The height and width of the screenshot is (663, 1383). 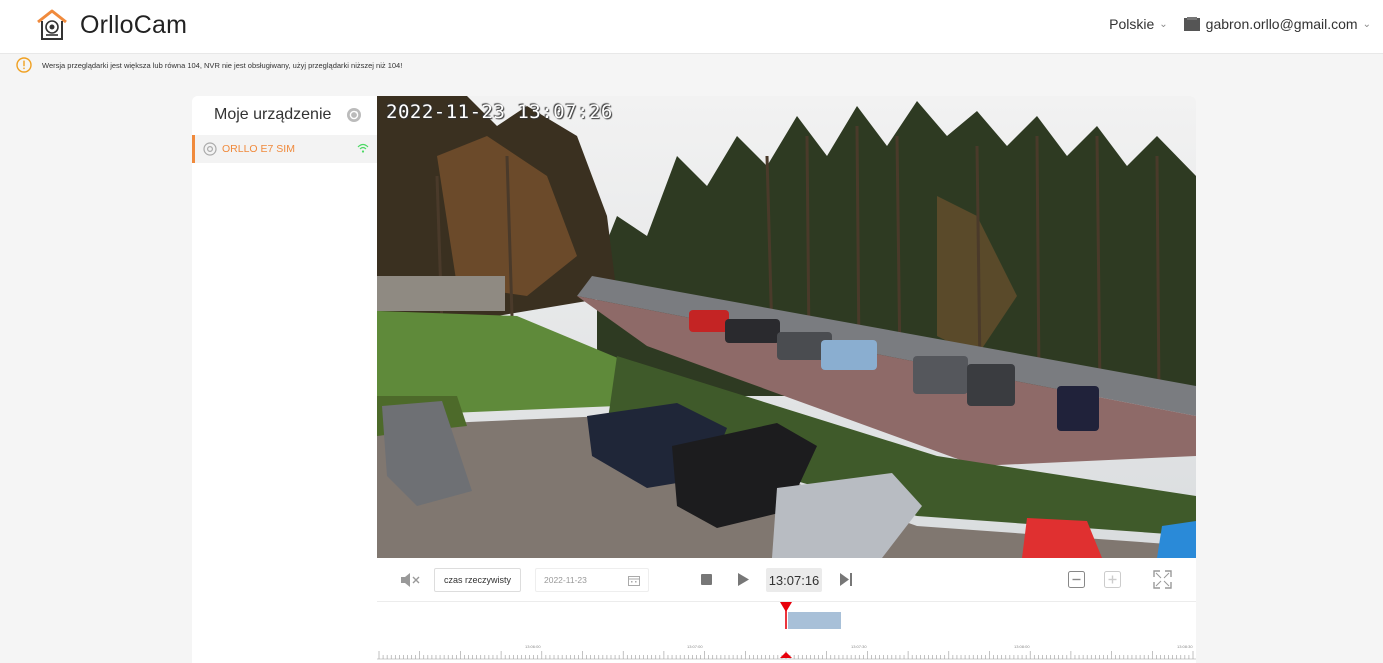 What do you see at coordinates (499, 112) in the screenshot?
I see `video-timestamp-overlay: 2022-11-23 13:07:26` at bounding box center [499, 112].